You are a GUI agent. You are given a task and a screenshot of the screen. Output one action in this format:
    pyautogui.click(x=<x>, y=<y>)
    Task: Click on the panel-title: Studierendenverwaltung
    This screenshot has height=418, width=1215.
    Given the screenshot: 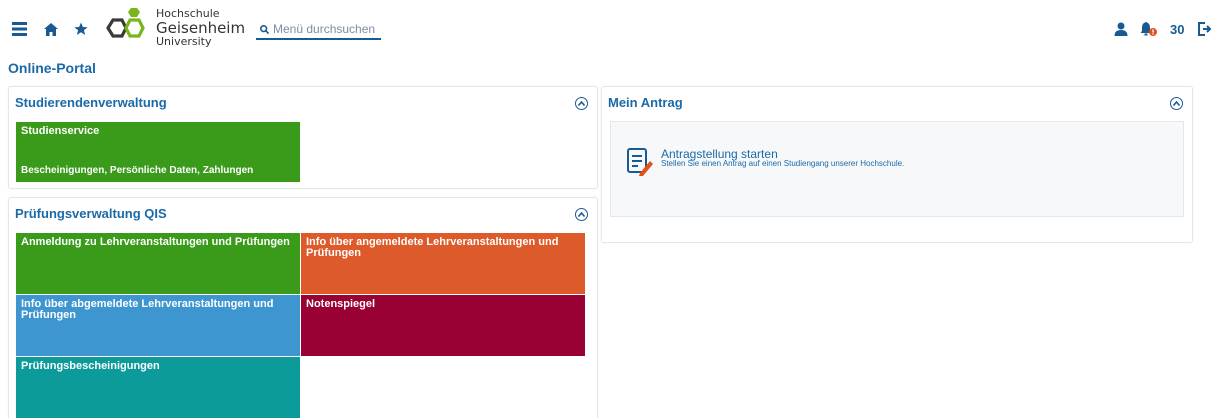 What is the action you would take?
    pyautogui.click(x=91, y=102)
    